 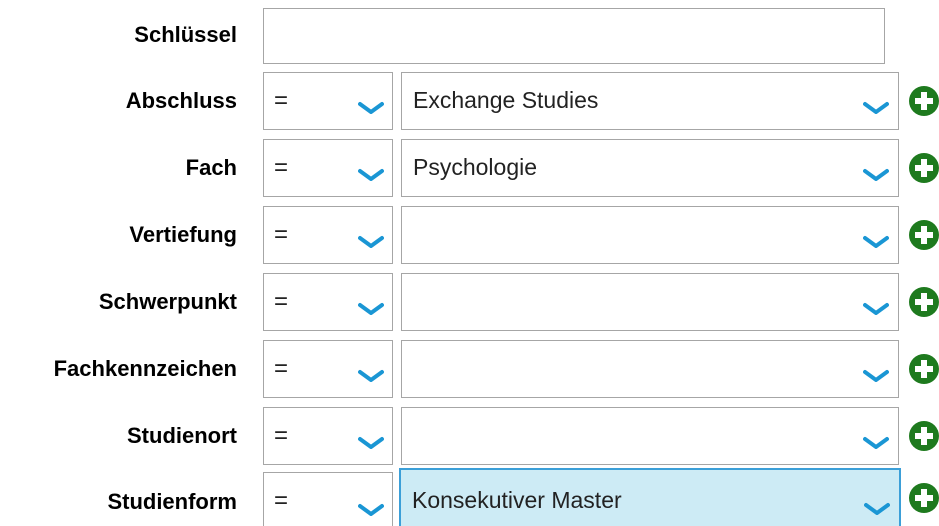 What do you see at coordinates (328, 369) in the screenshot?
I see `operator-select-fachkennzeichen: =` at bounding box center [328, 369].